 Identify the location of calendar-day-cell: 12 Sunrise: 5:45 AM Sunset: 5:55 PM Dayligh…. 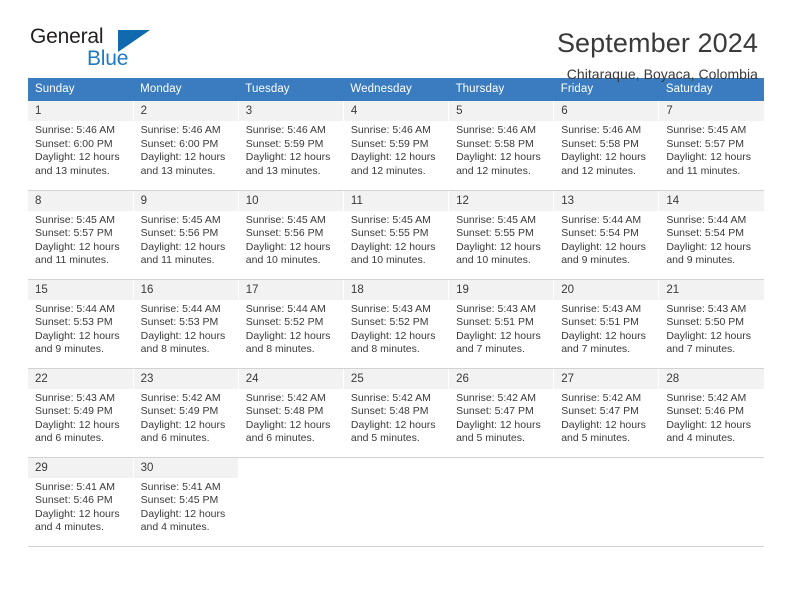
(501, 235).